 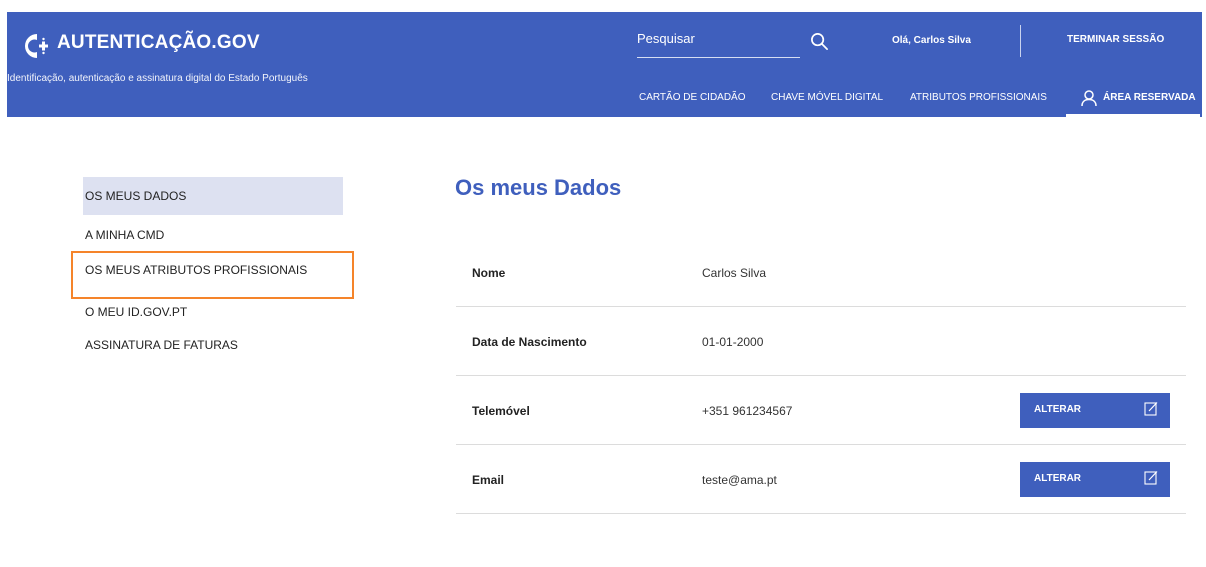 What do you see at coordinates (212, 275) in the screenshot?
I see `highlight-box` at bounding box center [212, 275].